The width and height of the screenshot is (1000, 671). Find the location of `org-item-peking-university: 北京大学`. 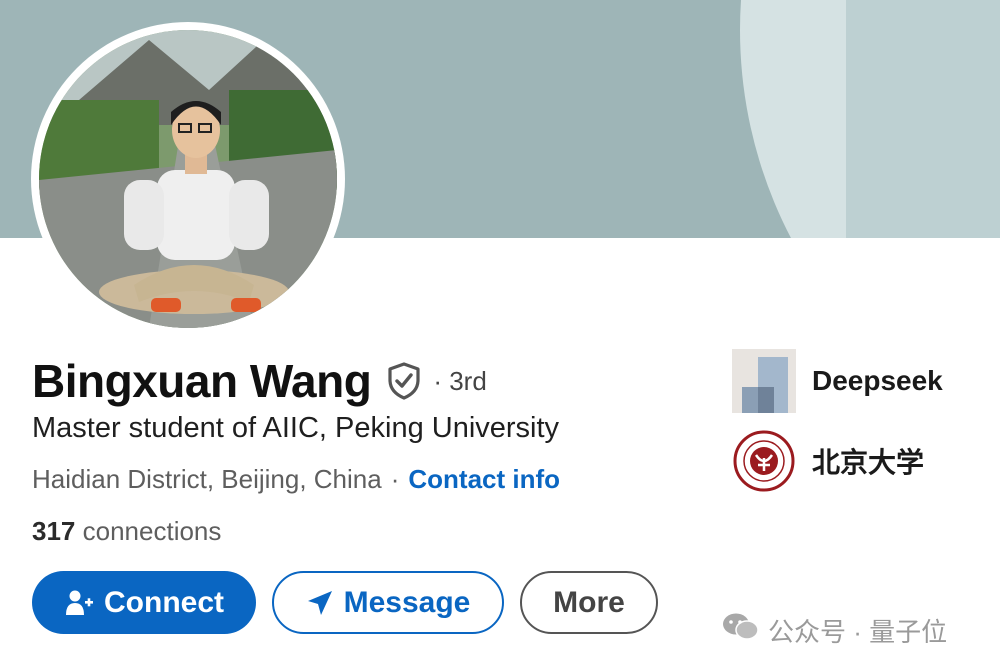

org-item-peking-university: 北京大学 is located at coordinates (828, 461).